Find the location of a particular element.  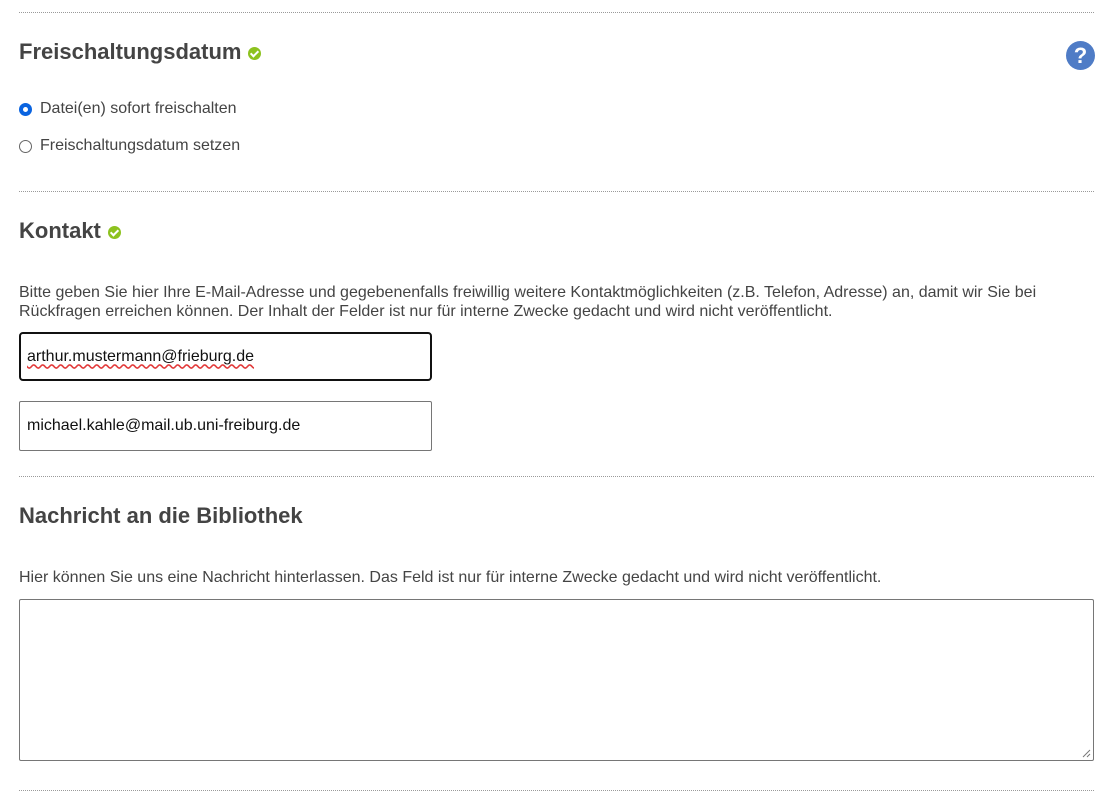

section-title-release-date: Freischaltungsdatum is located at coordinates (140, 51).